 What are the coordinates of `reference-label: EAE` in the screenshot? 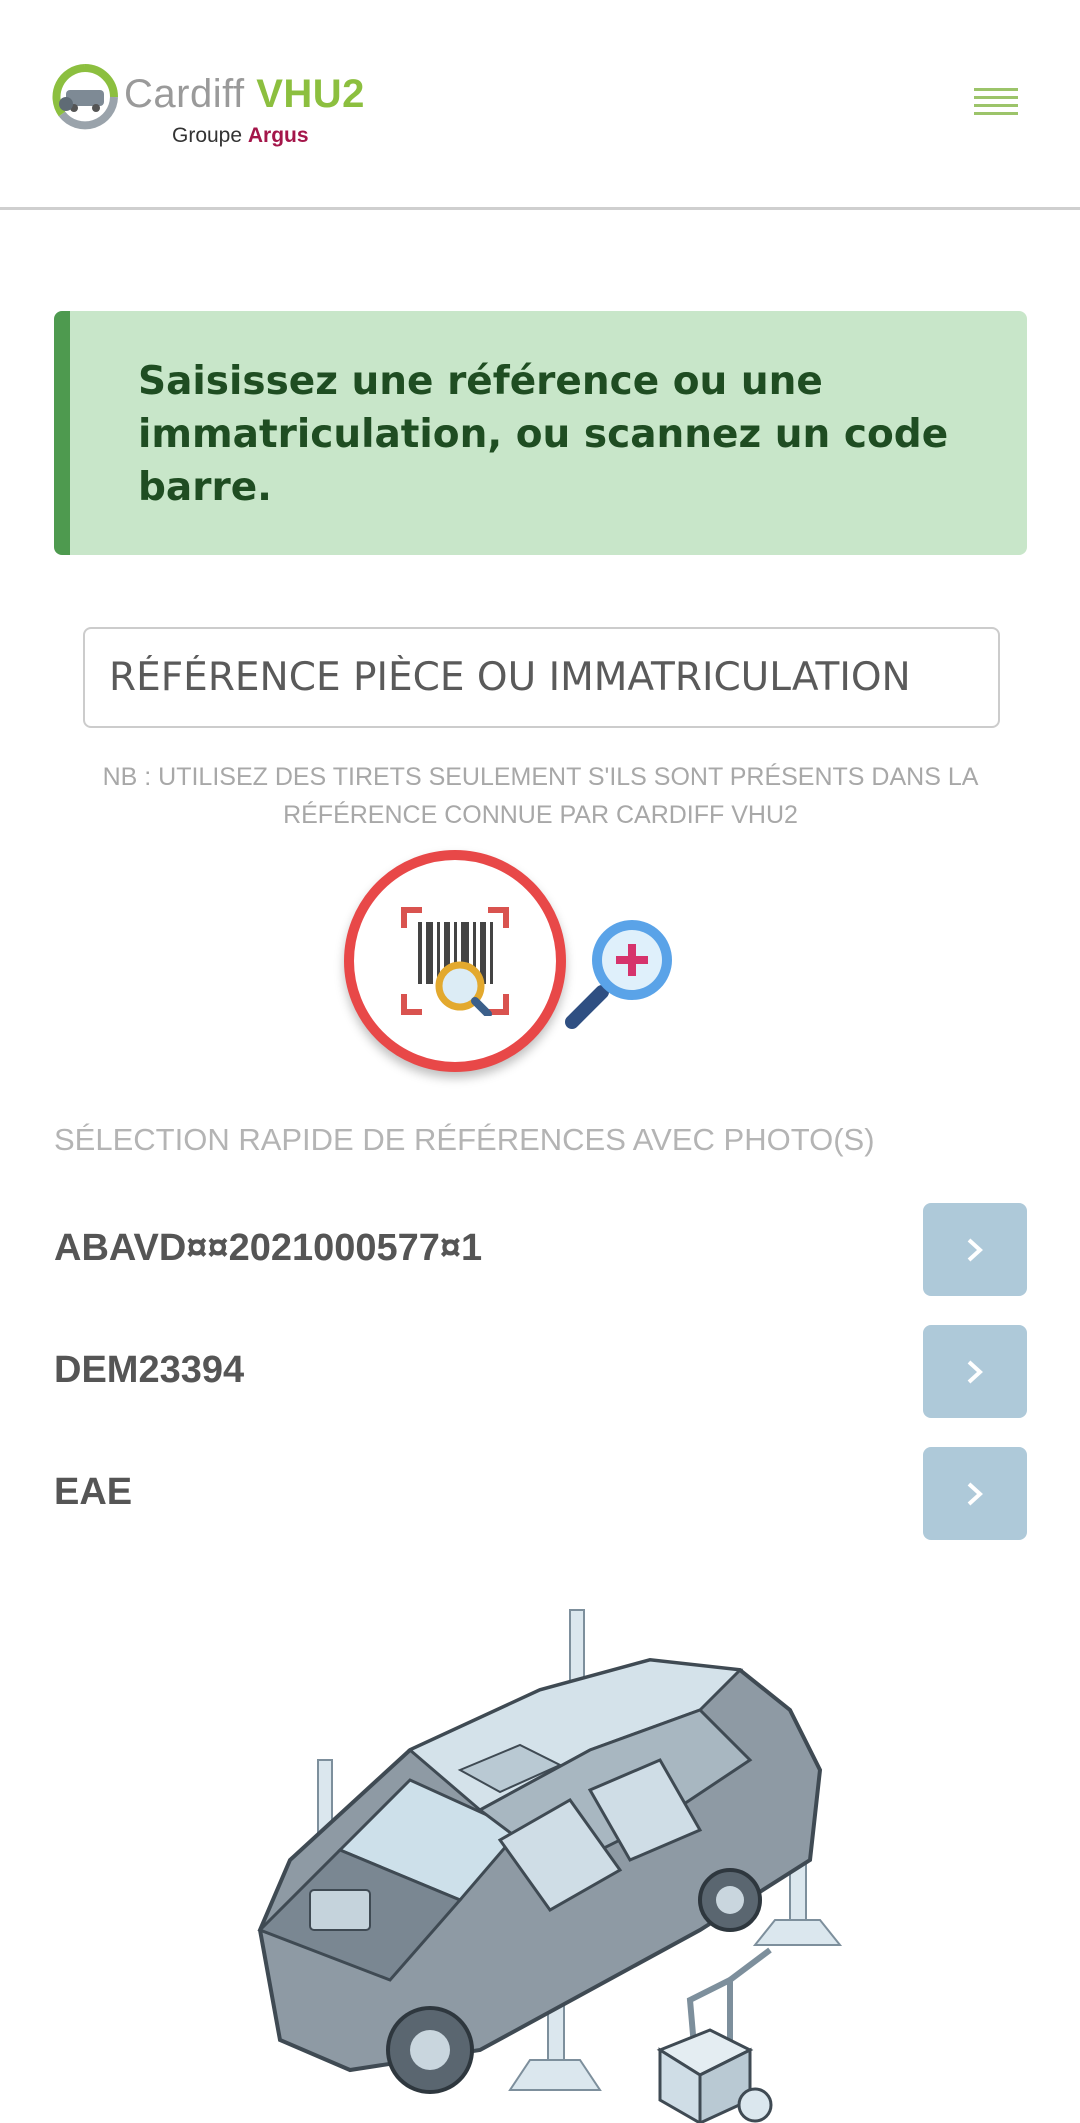 It's located at (93, 1492).